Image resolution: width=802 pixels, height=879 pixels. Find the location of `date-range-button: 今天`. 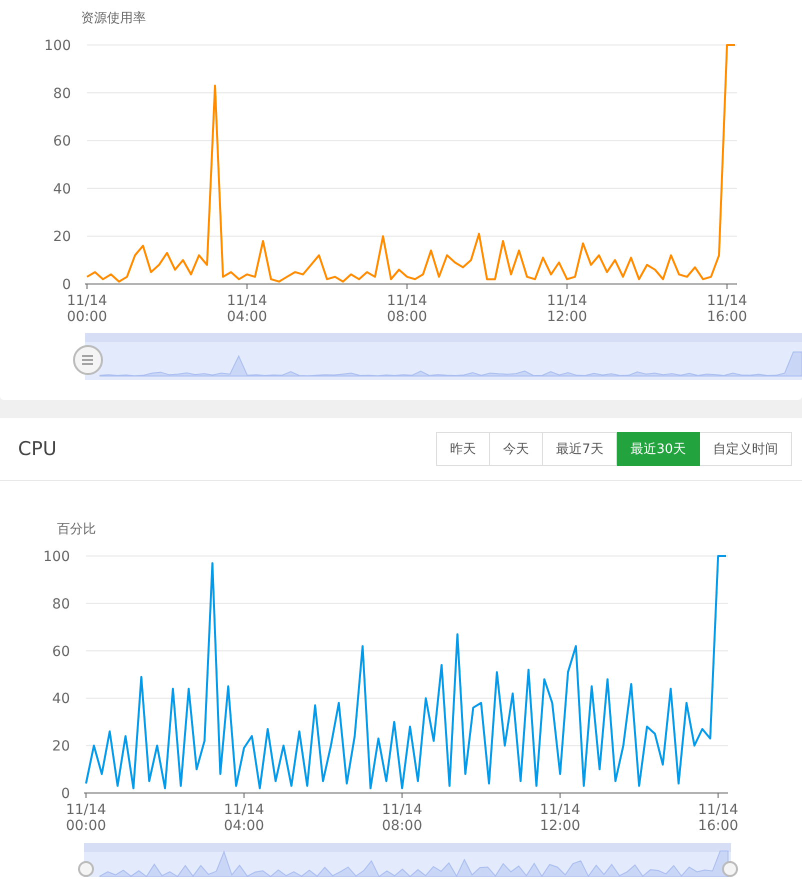

date-range-button: 今天 is located at coordinates (517, 449).